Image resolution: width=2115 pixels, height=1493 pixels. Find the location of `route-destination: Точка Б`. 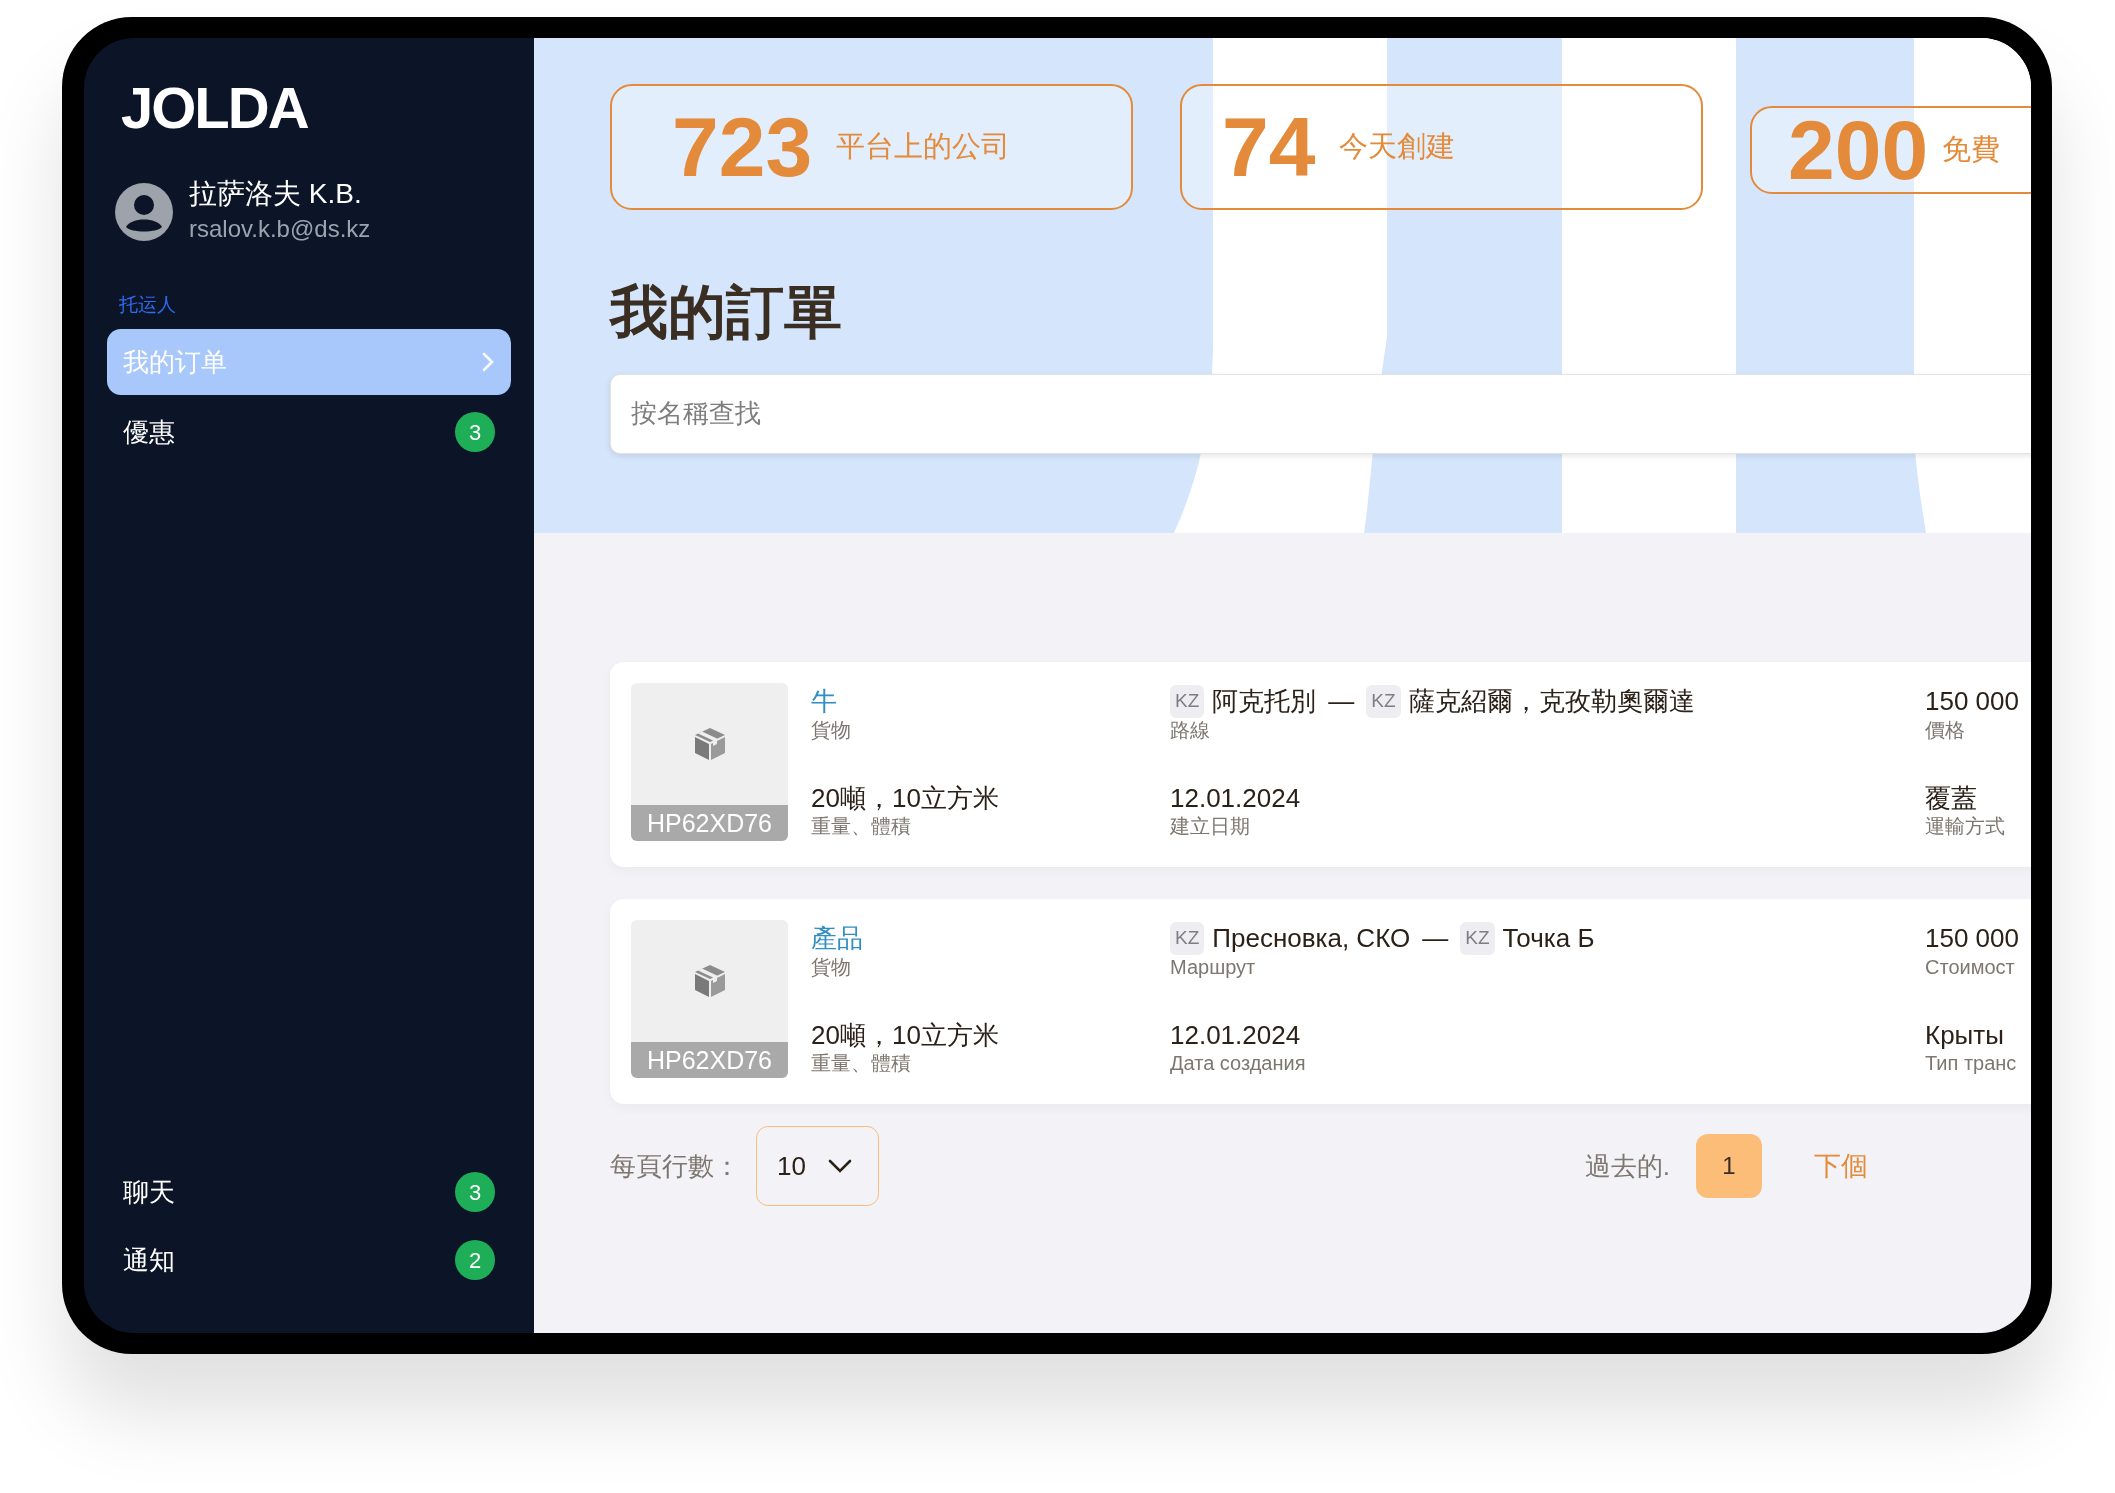

route-destination: Точка Б is located at coordinates (1548, 938).